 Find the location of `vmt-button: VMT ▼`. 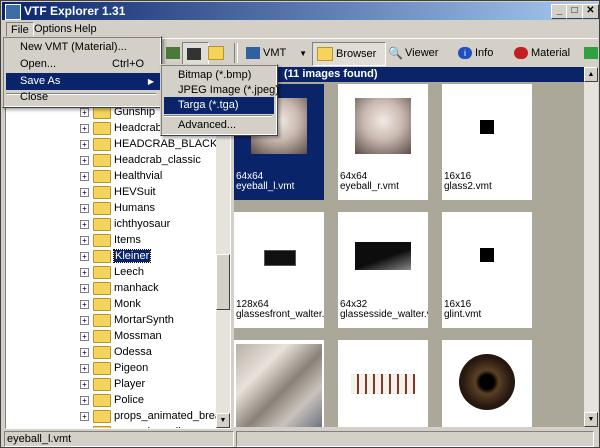

vmt-button: VMT ▼ is located at coordinates (276, 53).